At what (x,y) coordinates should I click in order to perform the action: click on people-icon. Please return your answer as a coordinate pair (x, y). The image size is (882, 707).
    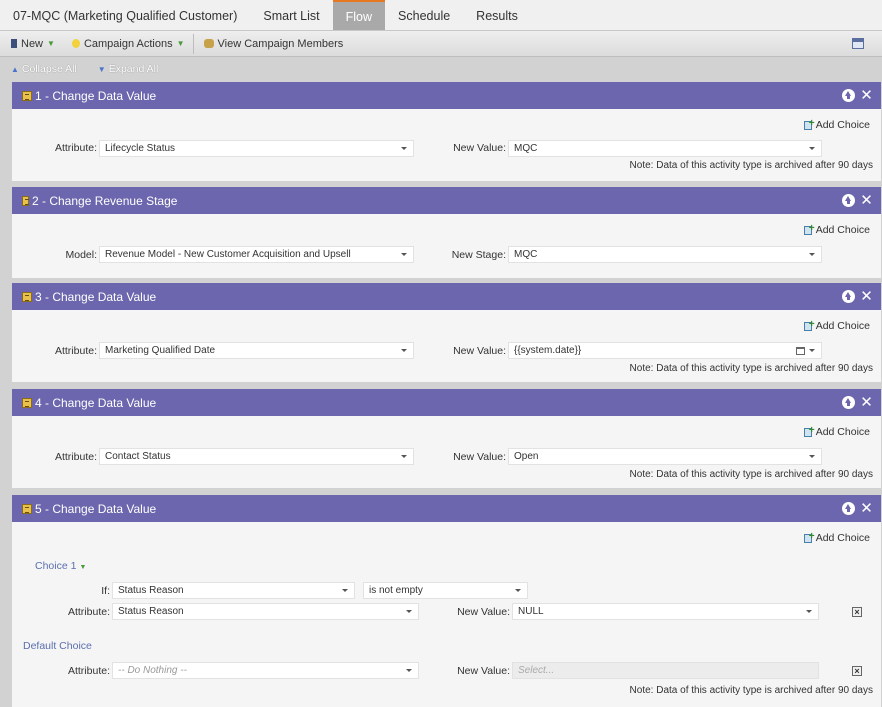
    Looking at the image, I should click on (208, 43).